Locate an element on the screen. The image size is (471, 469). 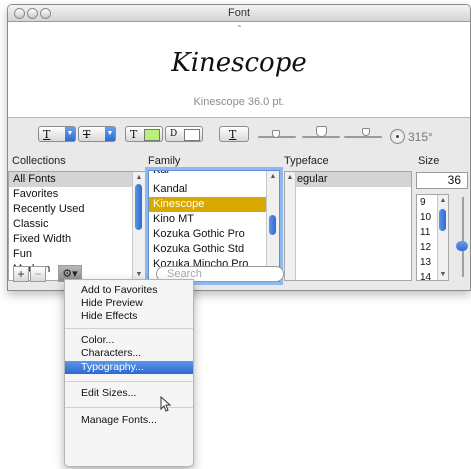
shadow-angle-dial is located at coordinates (397, 136).